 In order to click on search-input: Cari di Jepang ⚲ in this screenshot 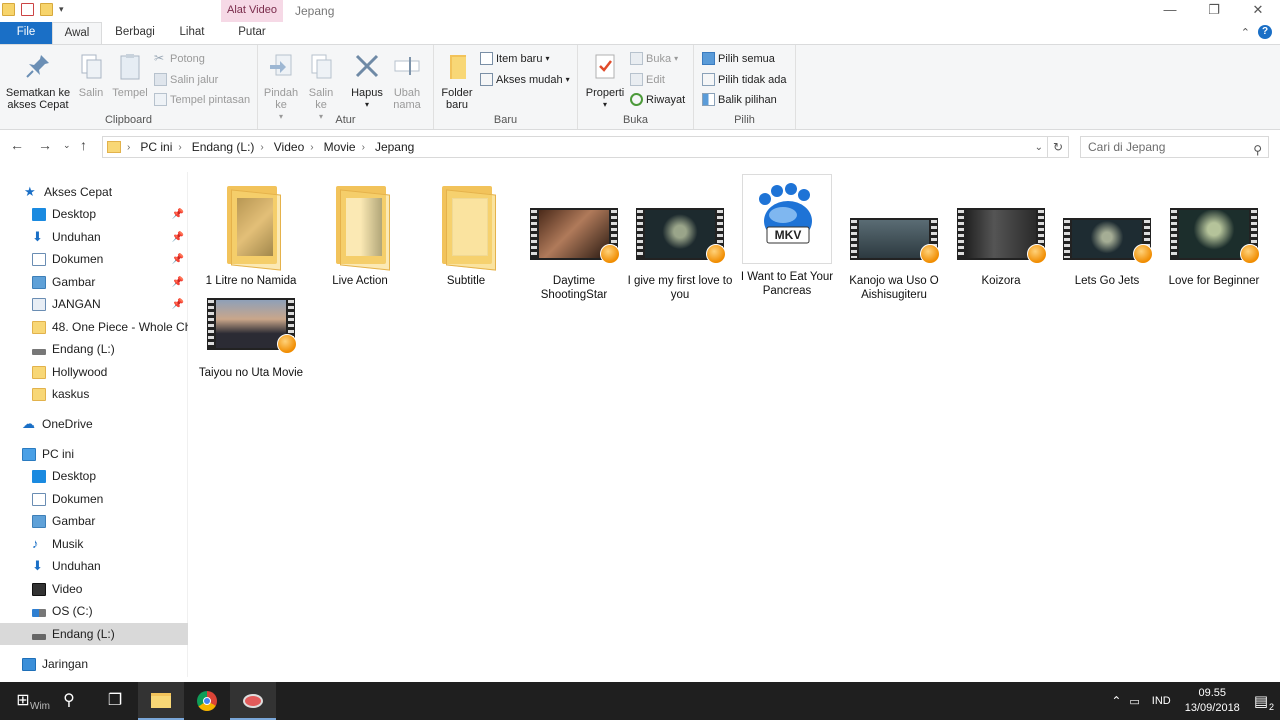, I will do `click(1174, 147)`.